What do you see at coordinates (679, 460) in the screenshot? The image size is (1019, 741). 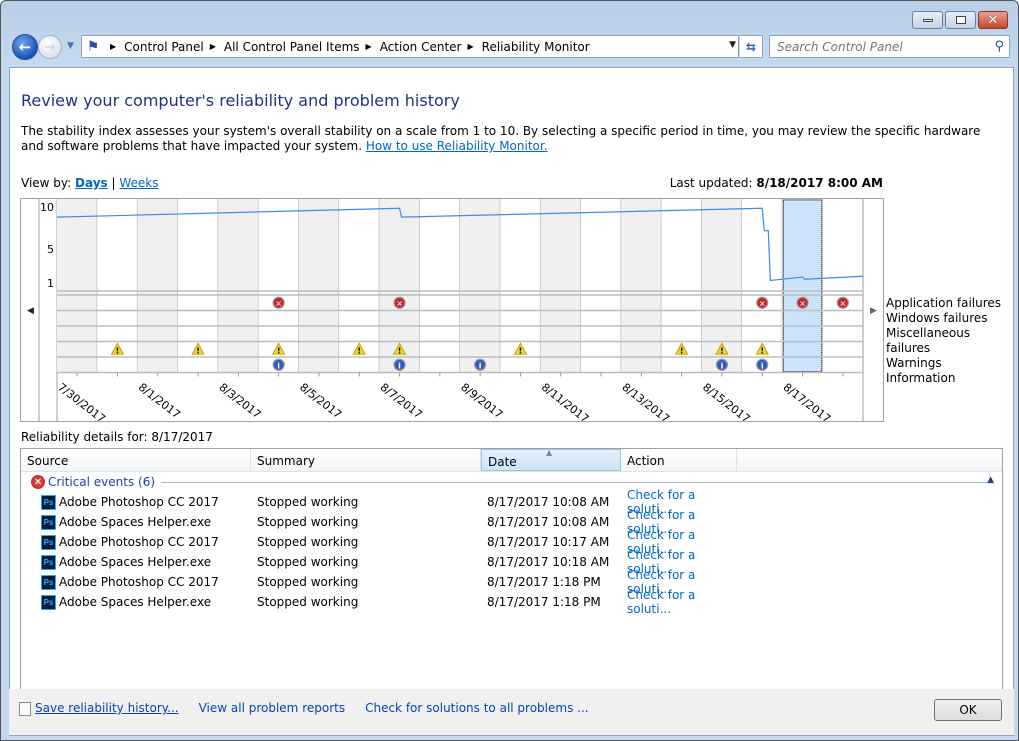 I see `column-action: Action` at bounding box center [679, 460].